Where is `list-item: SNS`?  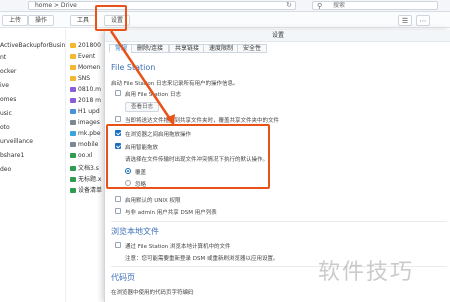 list-item: SNS is located at coordinates (80, 80).